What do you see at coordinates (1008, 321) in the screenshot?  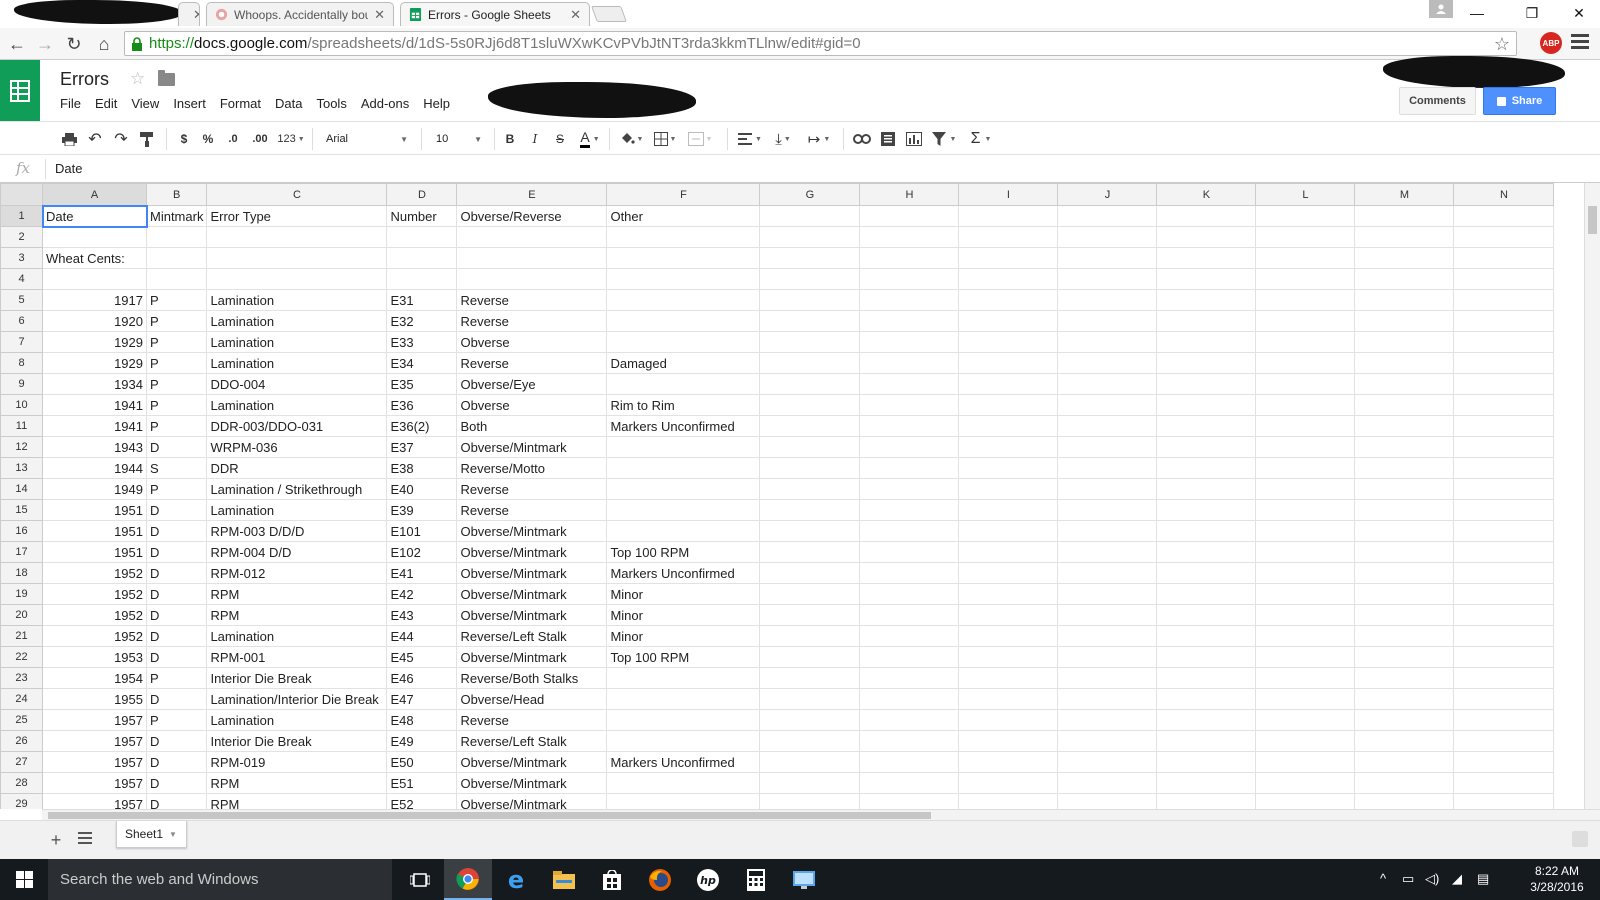 I see `cell-i6` at bounding box center [1008, 321].